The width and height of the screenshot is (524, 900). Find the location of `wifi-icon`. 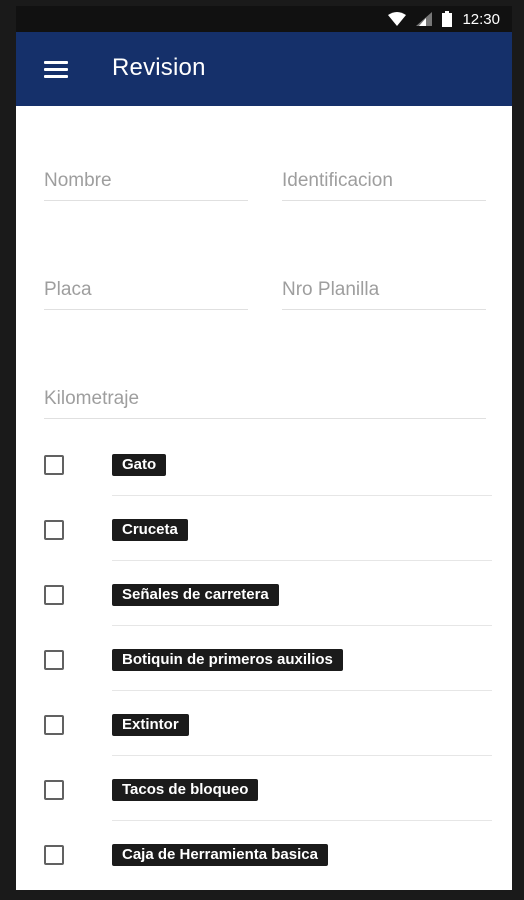

wifi-icon is located at coordinates (397, 19).